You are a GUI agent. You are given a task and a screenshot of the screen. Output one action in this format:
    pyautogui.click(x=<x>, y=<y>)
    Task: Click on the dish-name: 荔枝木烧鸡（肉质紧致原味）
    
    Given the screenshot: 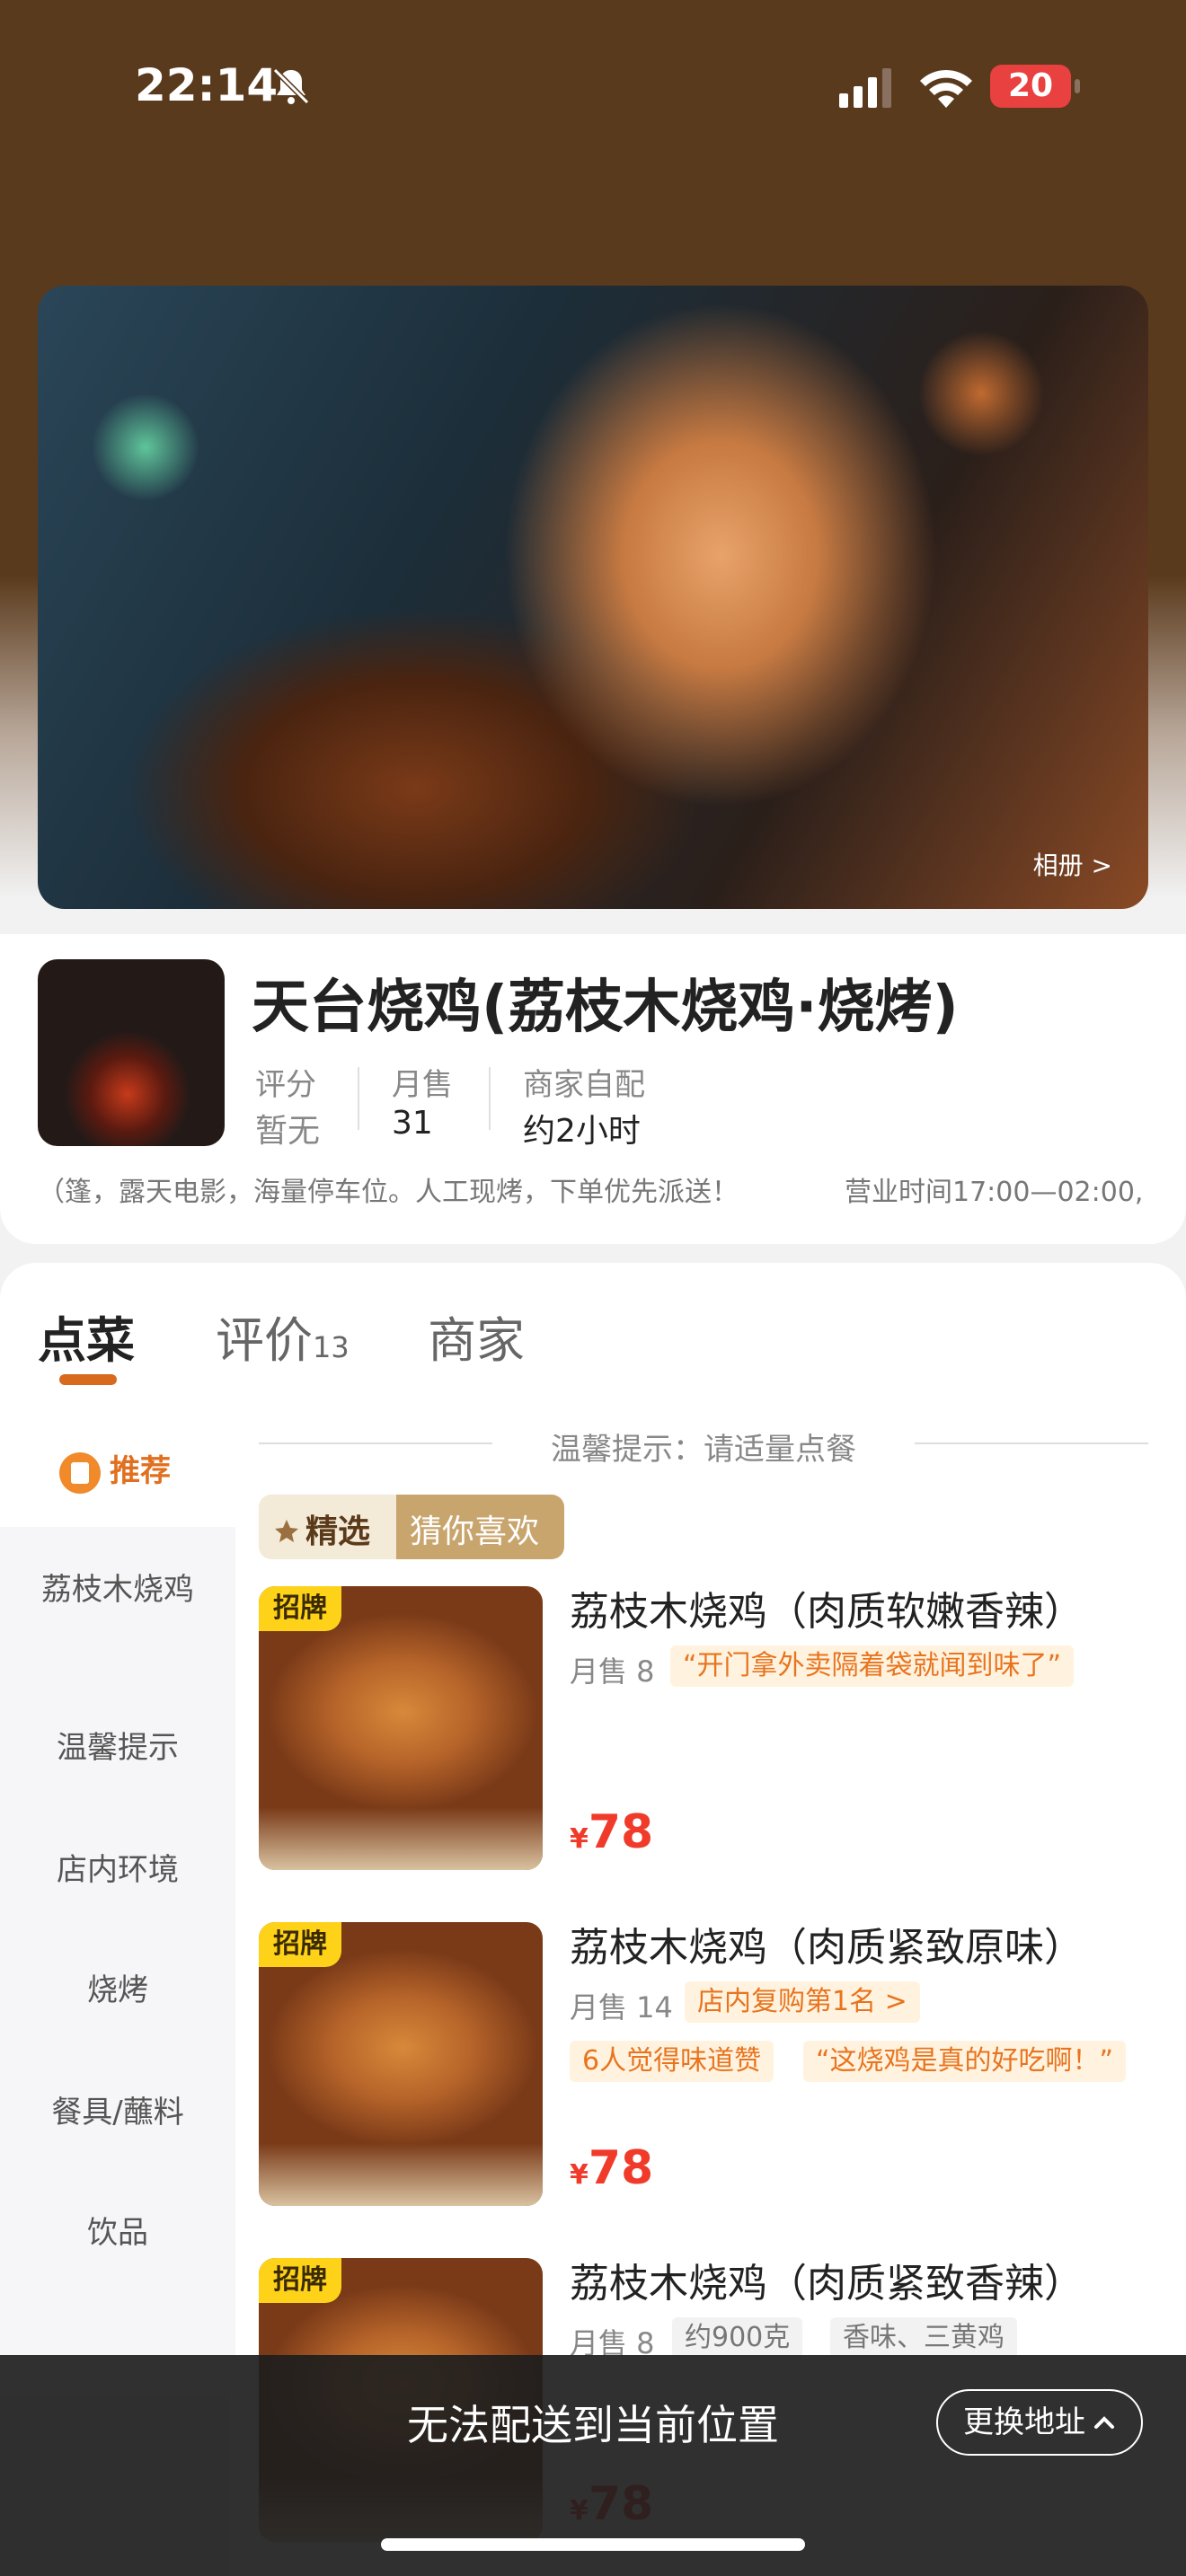 What is the action you would take?
    pyautogui.click(x=827, y=1944)
    